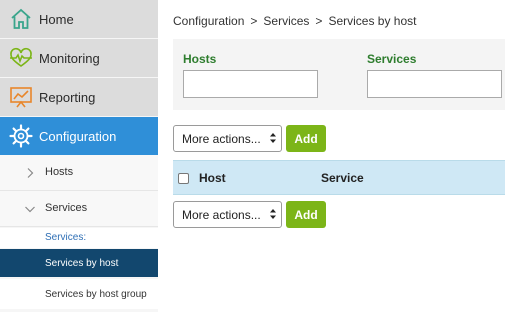 This screenshot has height=312, width=505. What do you see at coordinates (306, 138) in the screenshot?
I see `add-button-top: Add` at bounding box center [306, 138].